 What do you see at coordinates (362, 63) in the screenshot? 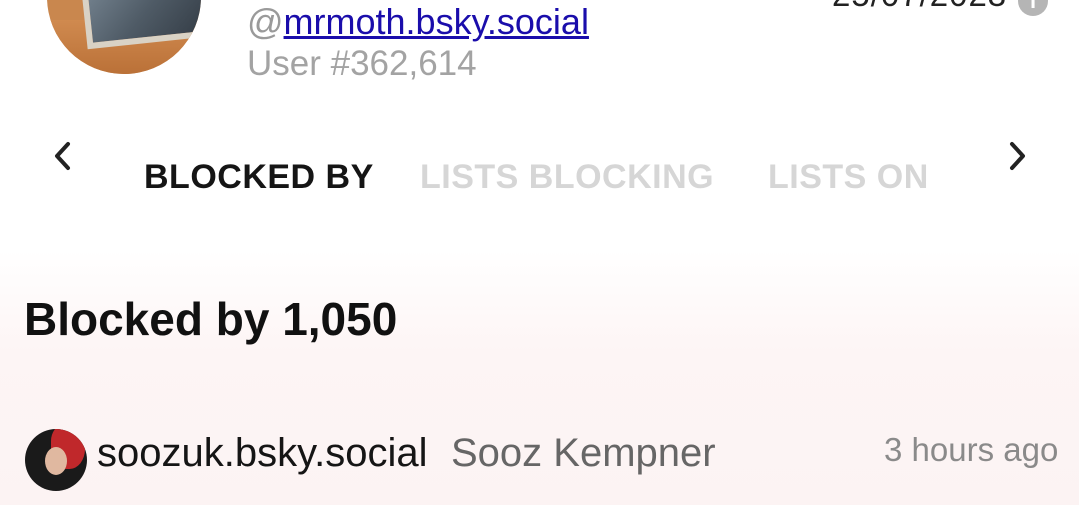
I see `user-number: User #362,614` at bounding box center [362, 63].